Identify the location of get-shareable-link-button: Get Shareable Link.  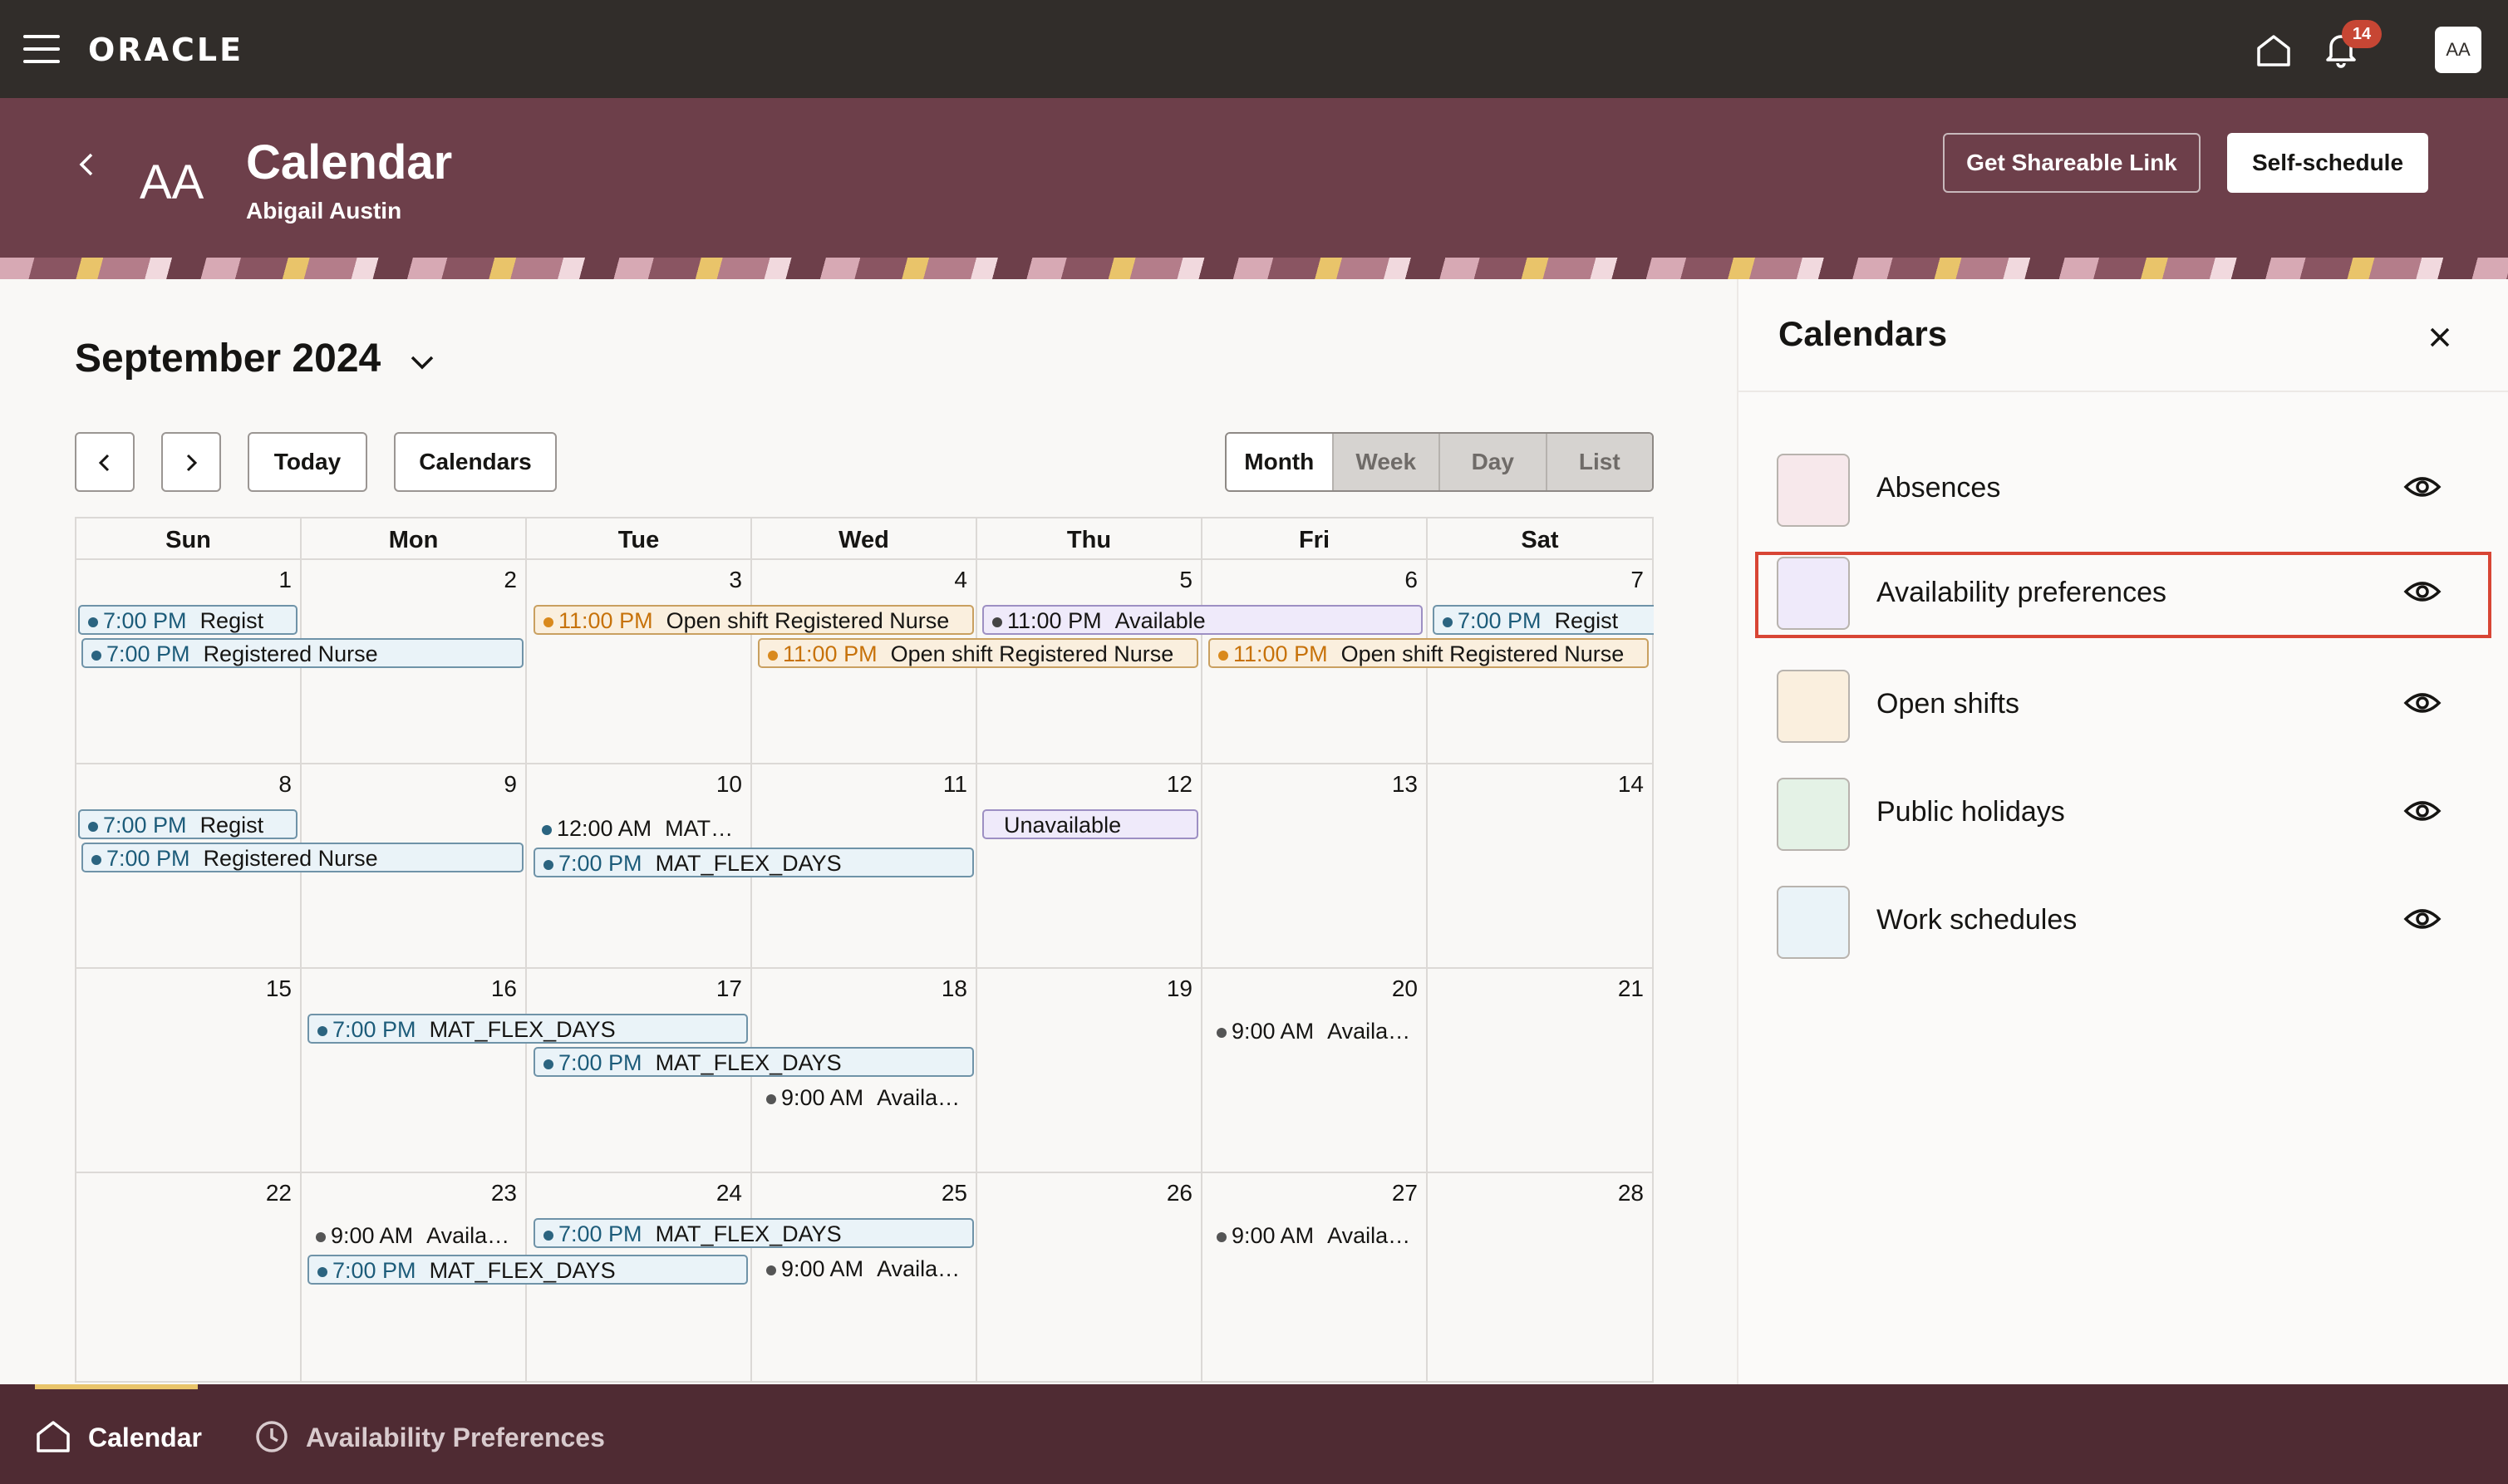
(2072, 163).